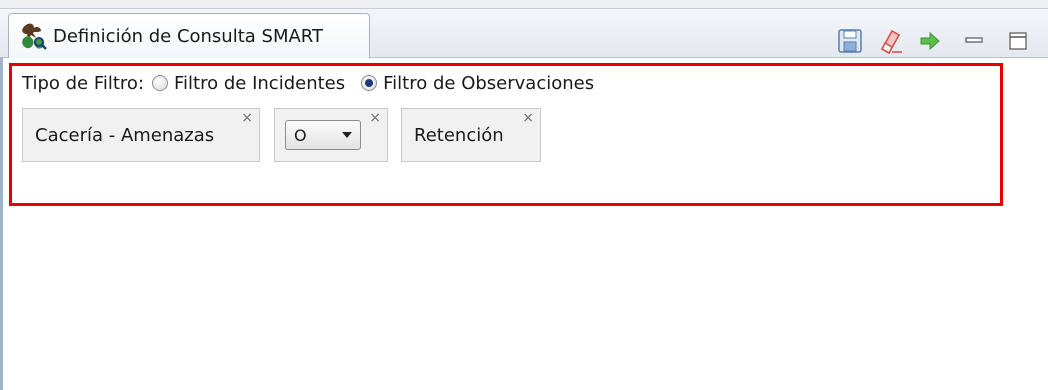 The height and width of the screenshot is (390, 1048). Describe the element at coordinates (890, 41) in the screenshot. I see `eraser-icon` at that location.